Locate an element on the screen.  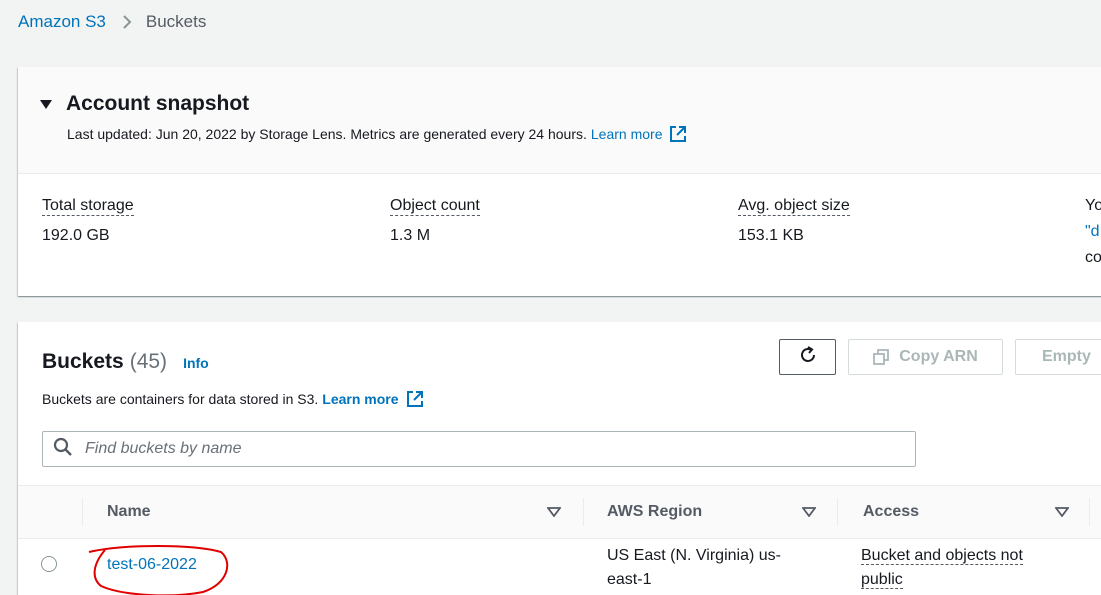
column-header-label: AWS Region is located at coordinates (655, 511).